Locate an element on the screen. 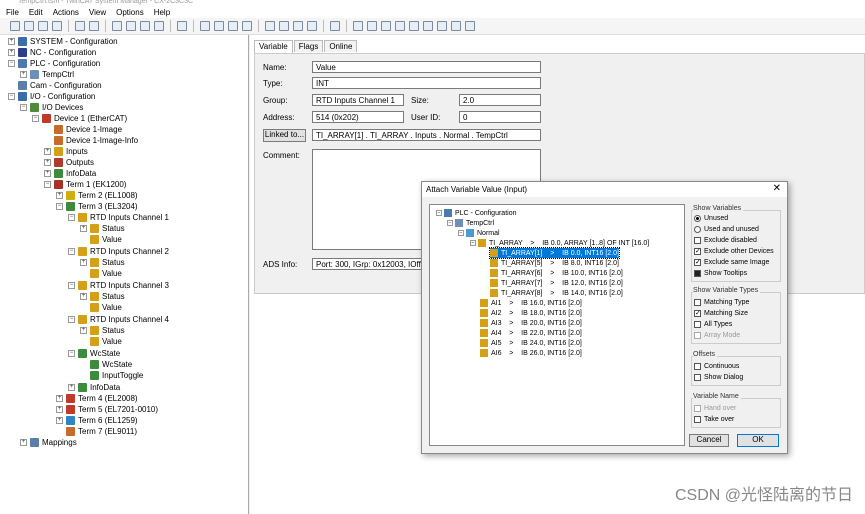 This screenshot has height=514, width=865. array-mode-checkbox: Array Mode is located at coordinates (717, 335).